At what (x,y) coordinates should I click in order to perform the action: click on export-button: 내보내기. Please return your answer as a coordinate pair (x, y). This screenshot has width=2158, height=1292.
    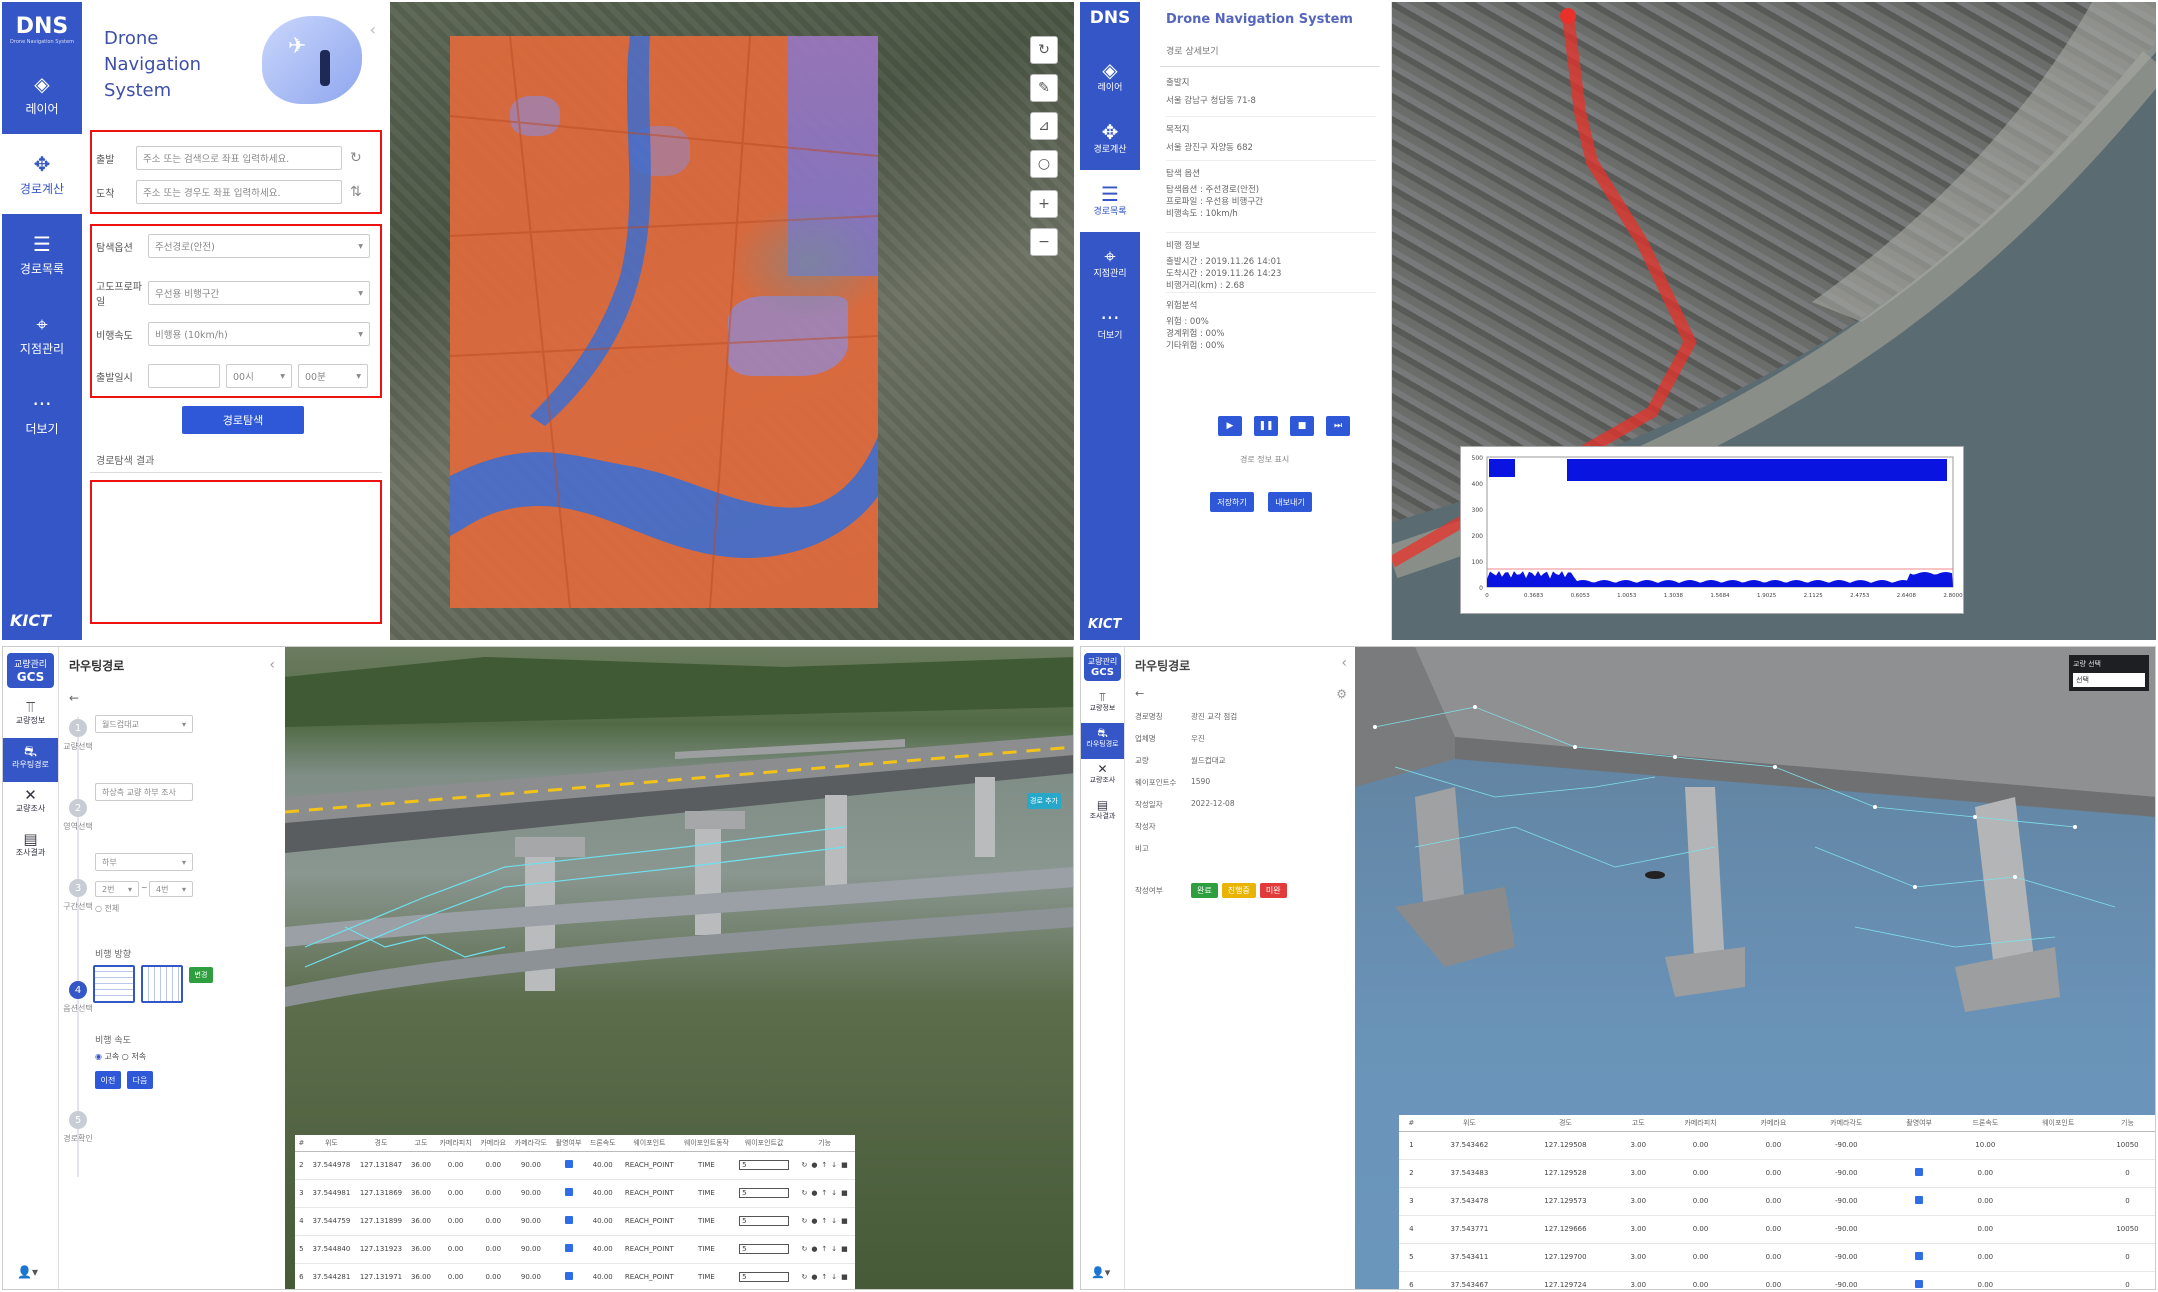
    Looking at the image, I should click on (1290, 502).